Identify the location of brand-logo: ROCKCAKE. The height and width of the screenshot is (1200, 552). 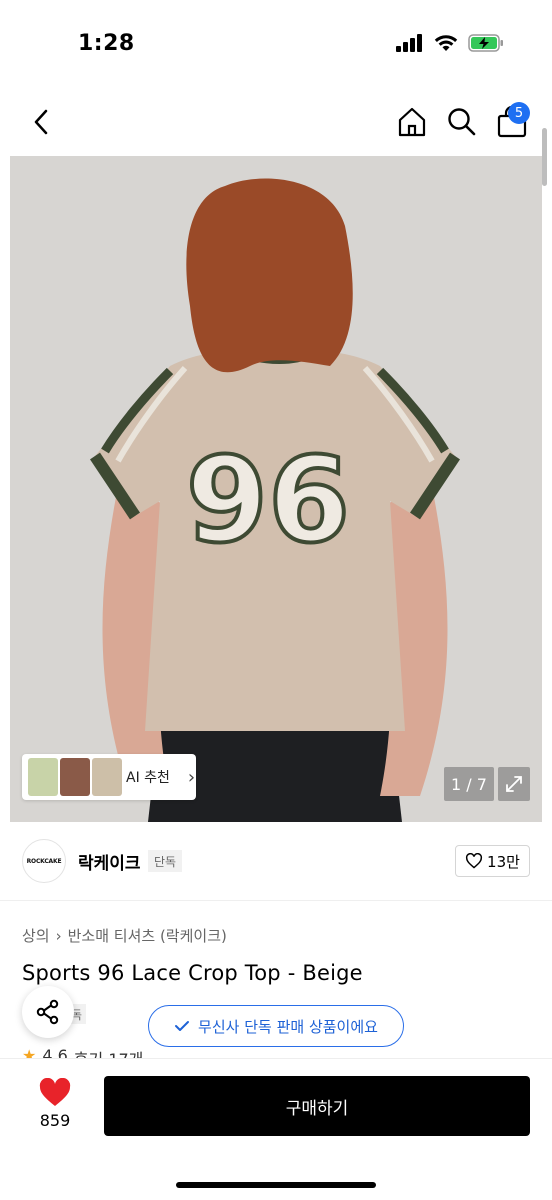
(44, 861).